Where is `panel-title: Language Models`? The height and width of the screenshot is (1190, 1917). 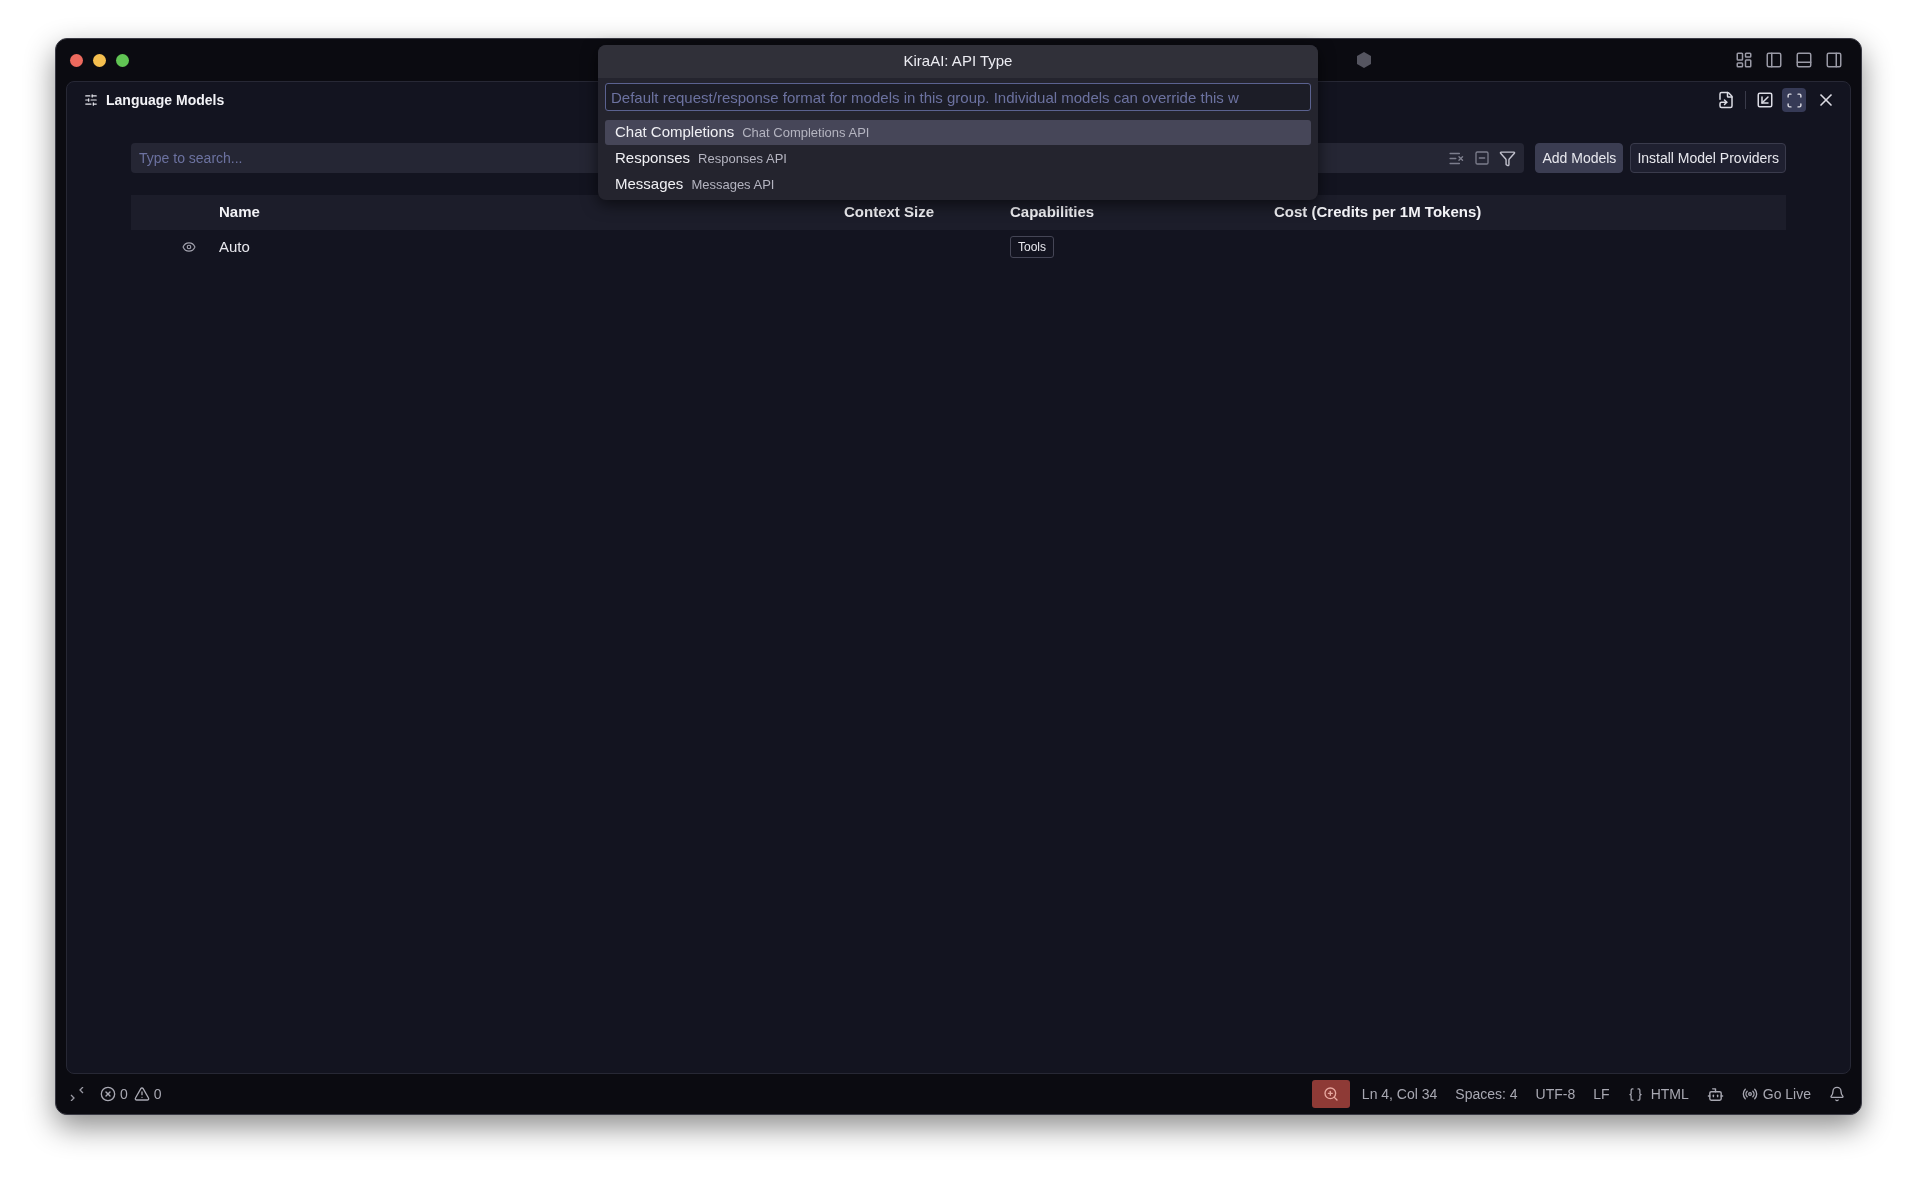
panel-title: Language Models is located at coordinates (165, 100).